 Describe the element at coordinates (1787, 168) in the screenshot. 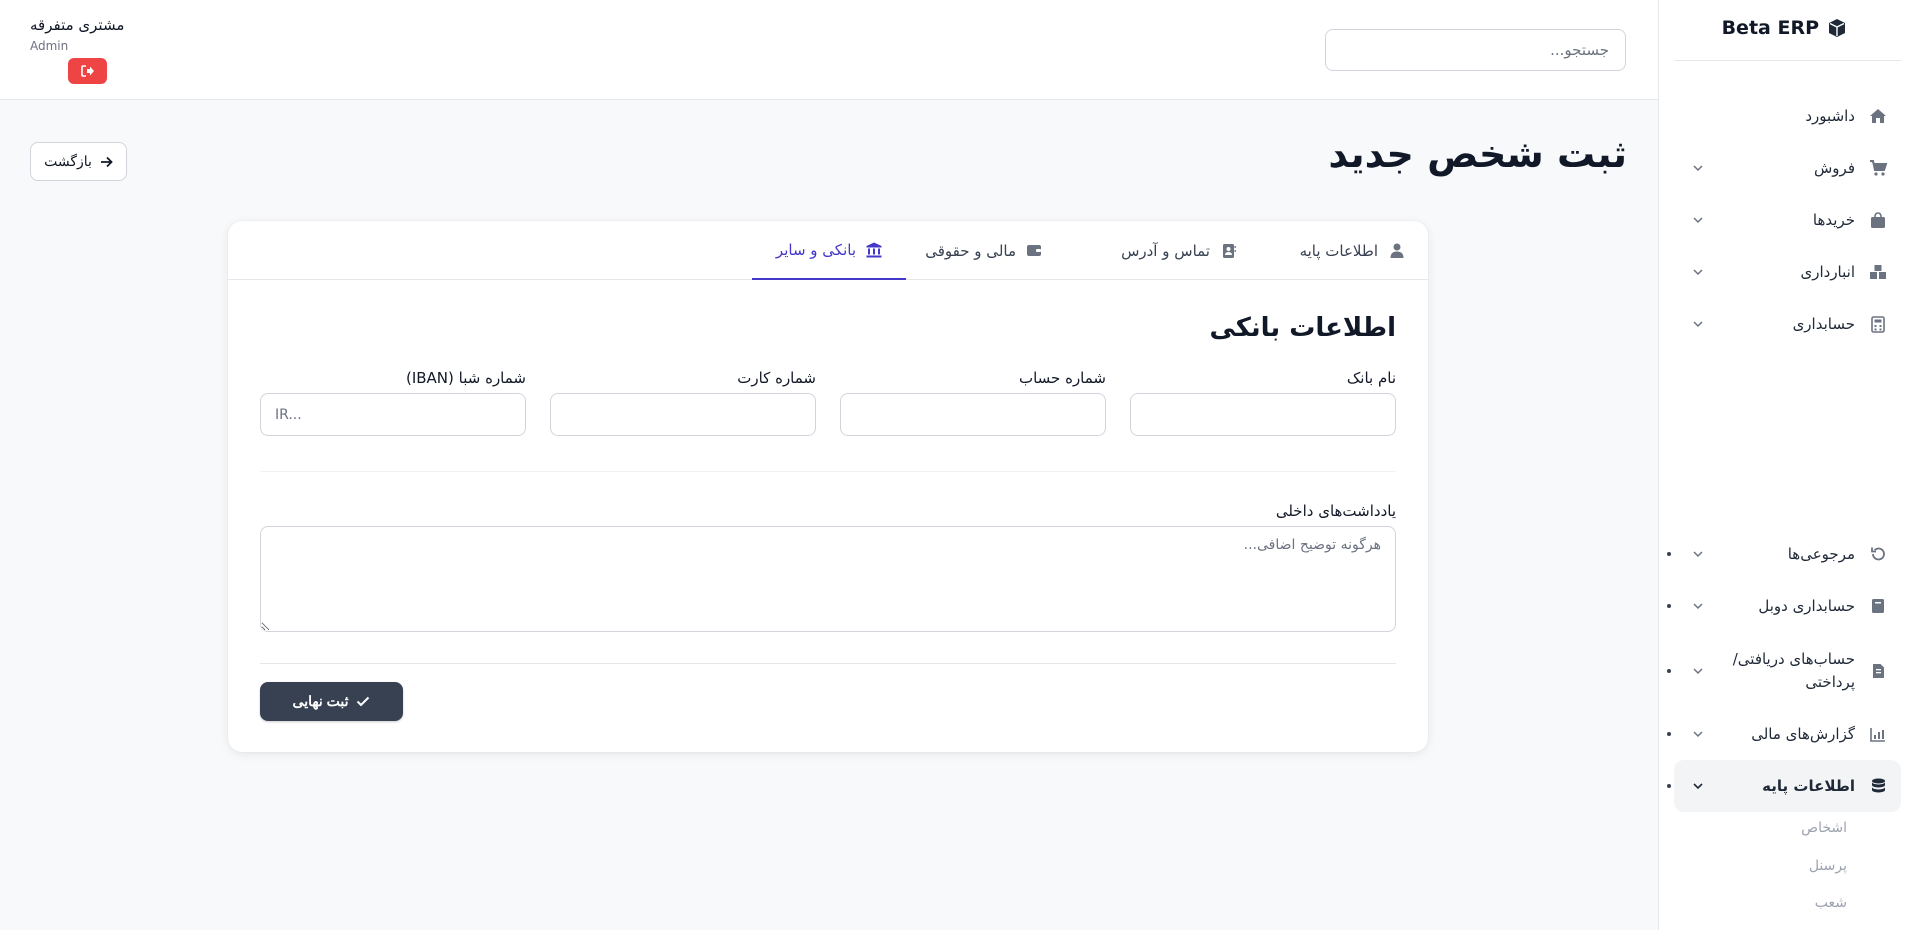

I see `sidebar-item-sales: فروش` at that location.